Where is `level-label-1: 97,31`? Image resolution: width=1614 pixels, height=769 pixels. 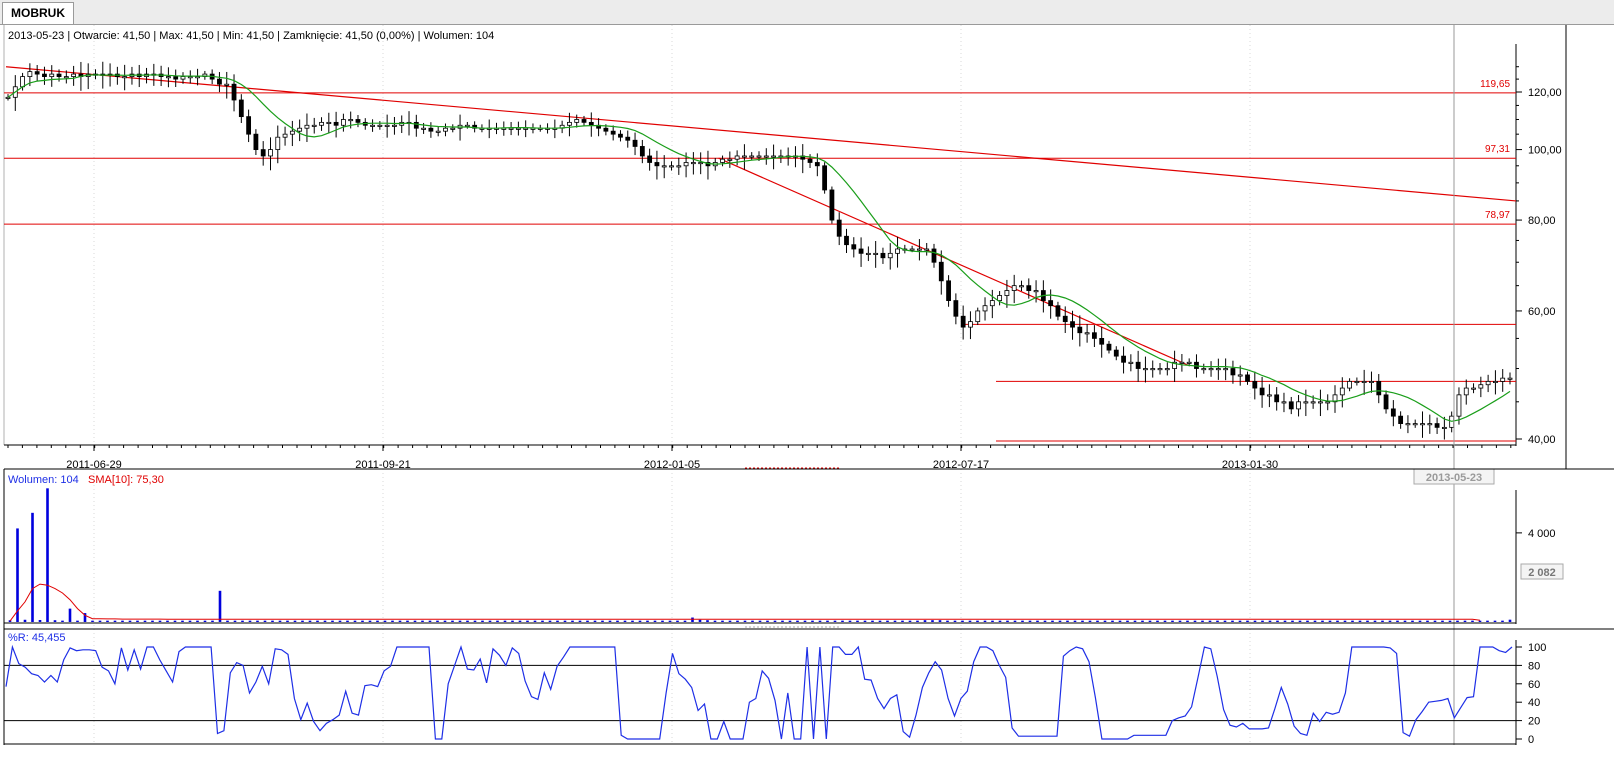 level-label-1: 97,31 is located at coordinates (1497, 149).